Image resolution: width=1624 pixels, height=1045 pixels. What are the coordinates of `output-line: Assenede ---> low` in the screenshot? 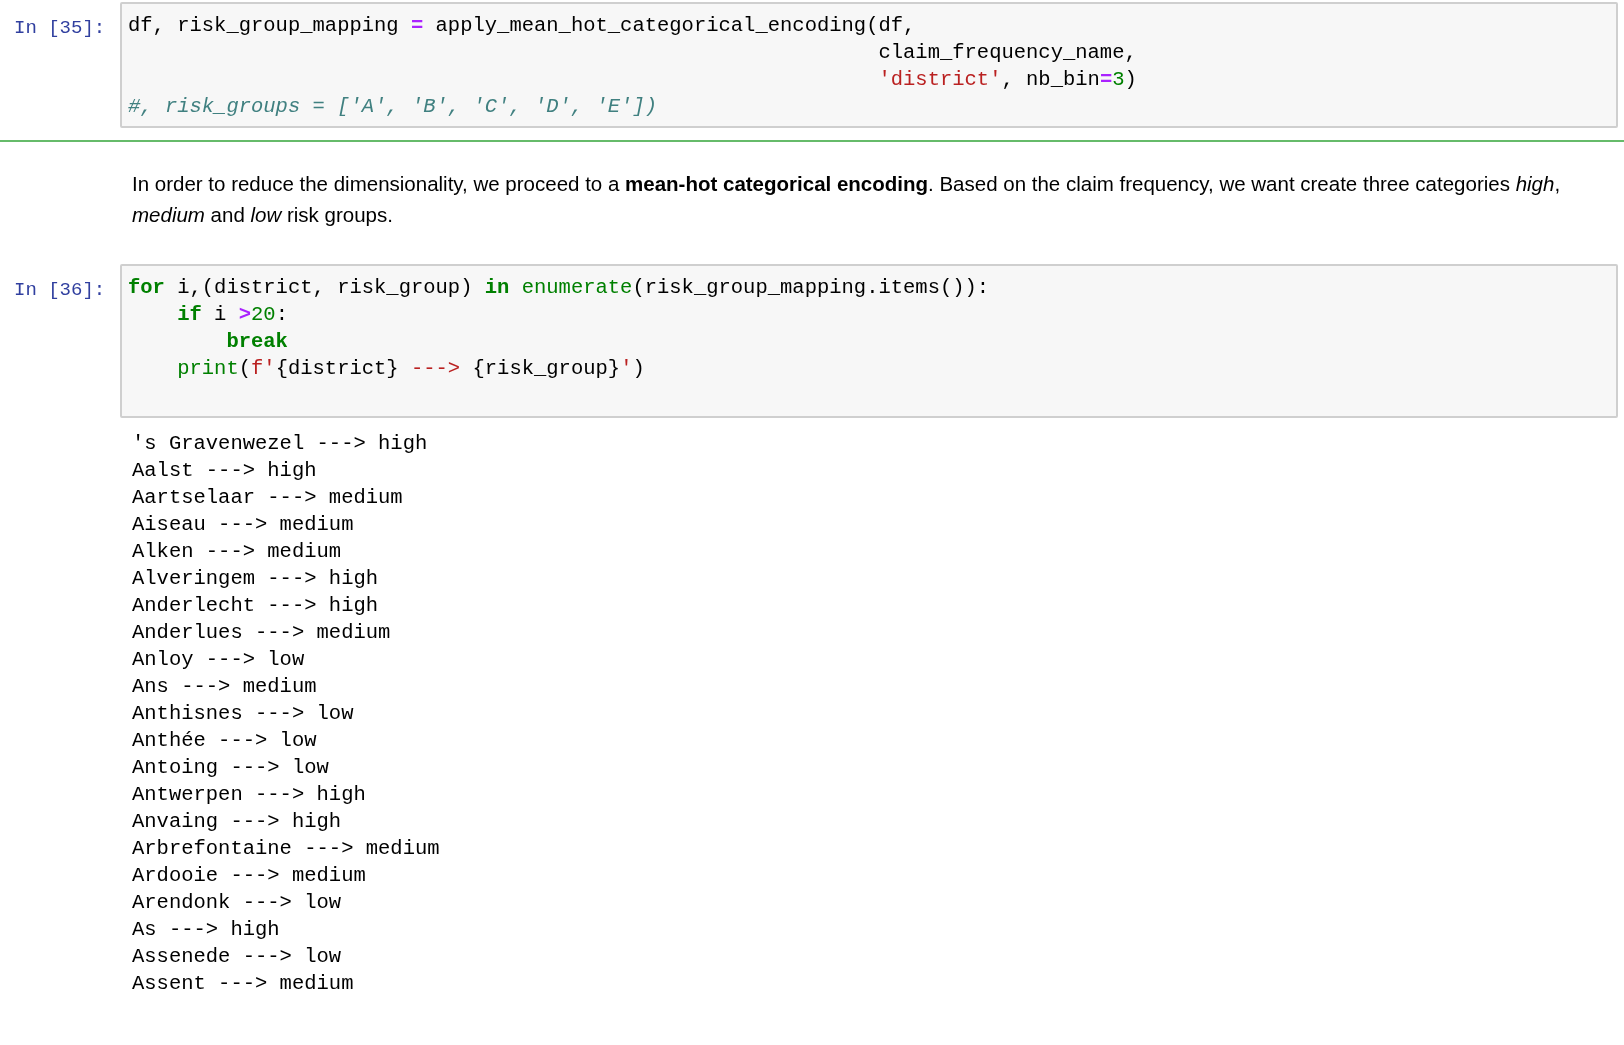 It's located at (237, 957).